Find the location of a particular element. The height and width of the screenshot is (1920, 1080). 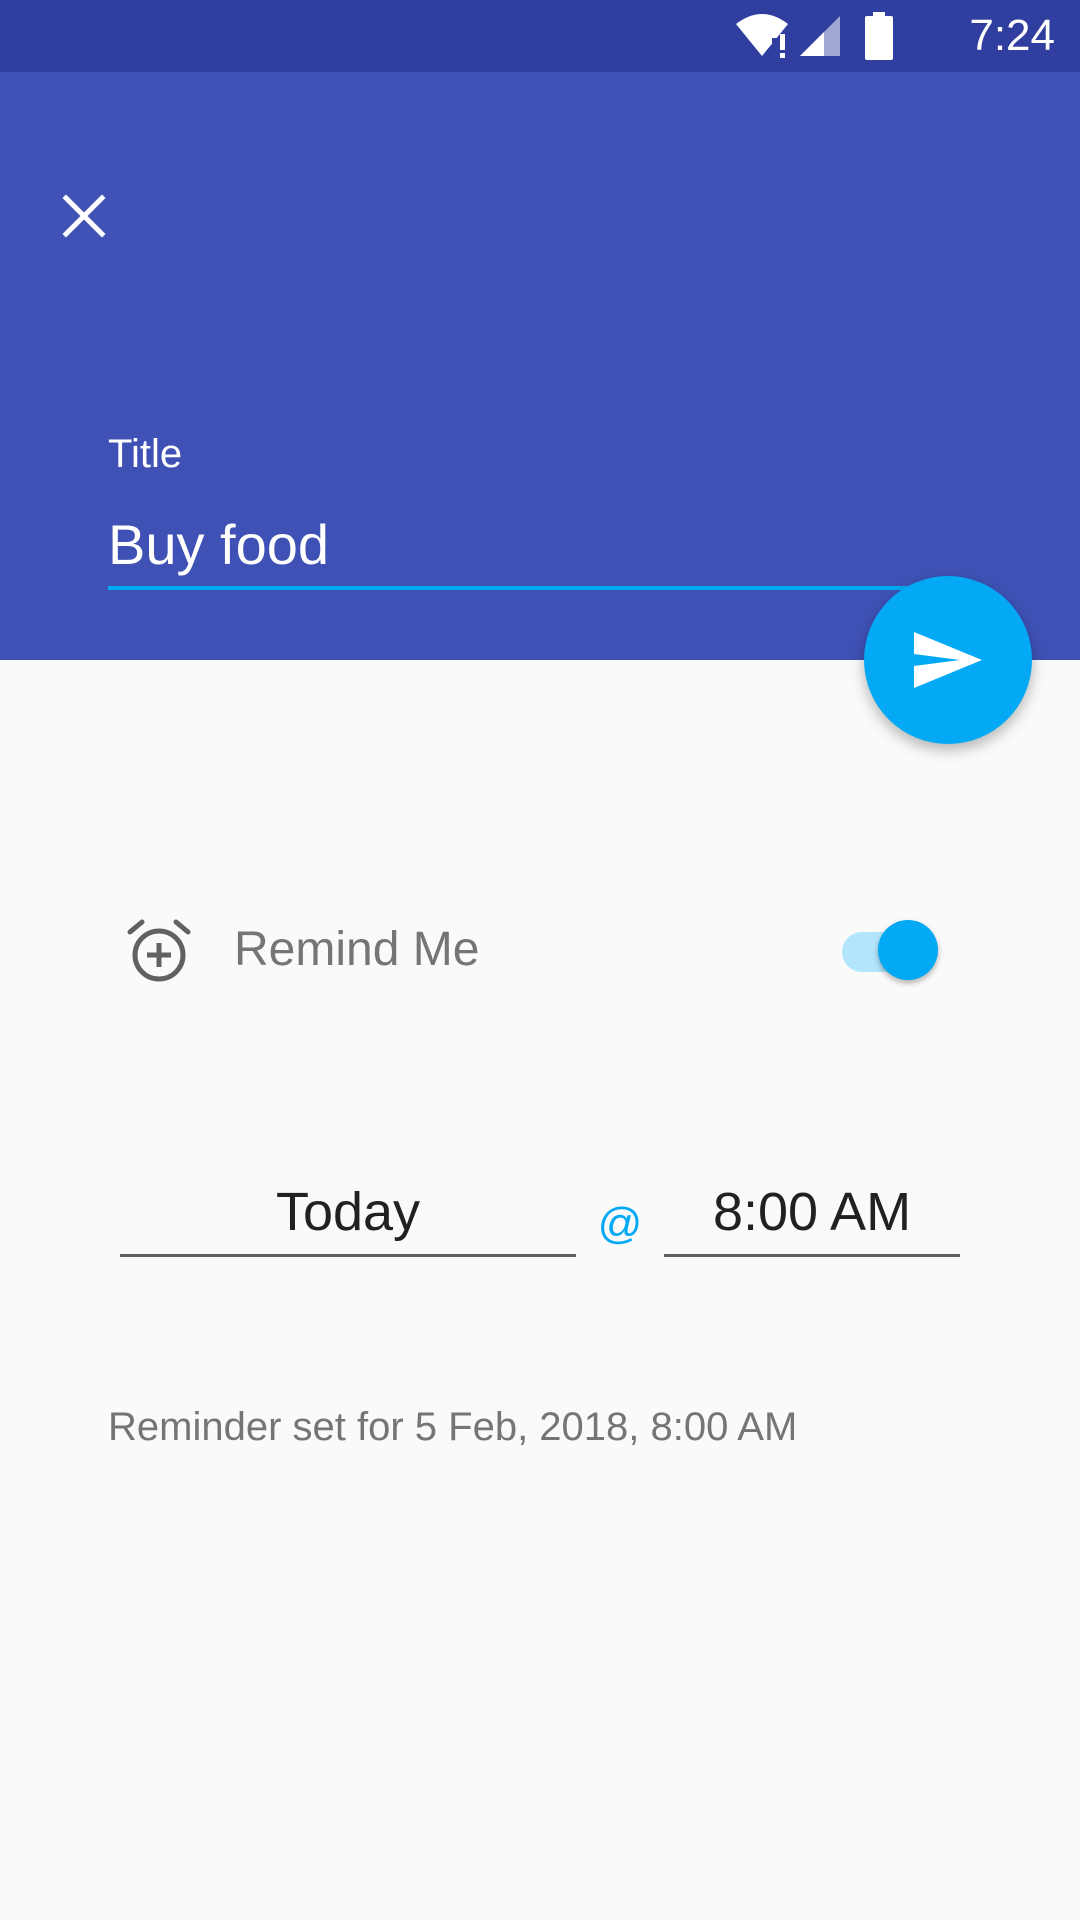

wifi-icon is located at coordinates (762, 36).